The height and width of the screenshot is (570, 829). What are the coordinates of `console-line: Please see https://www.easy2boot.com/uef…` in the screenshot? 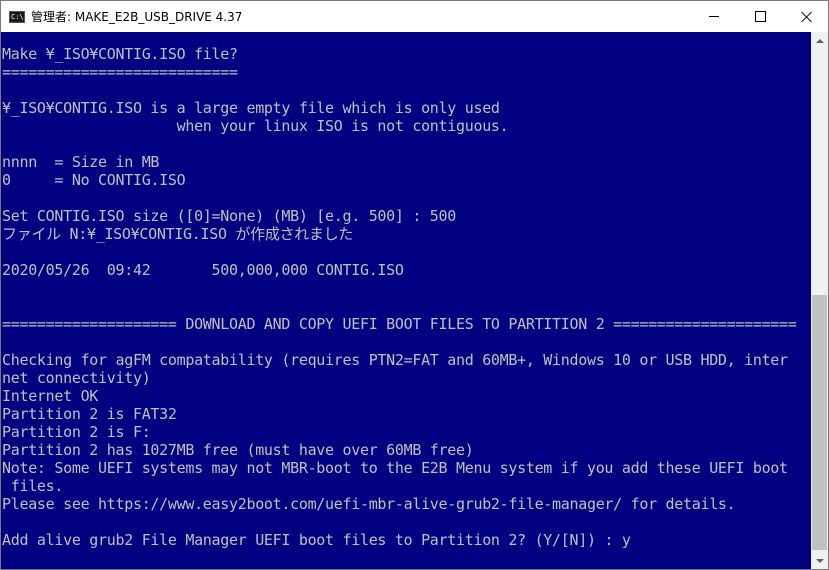 It's located at (369, 504).